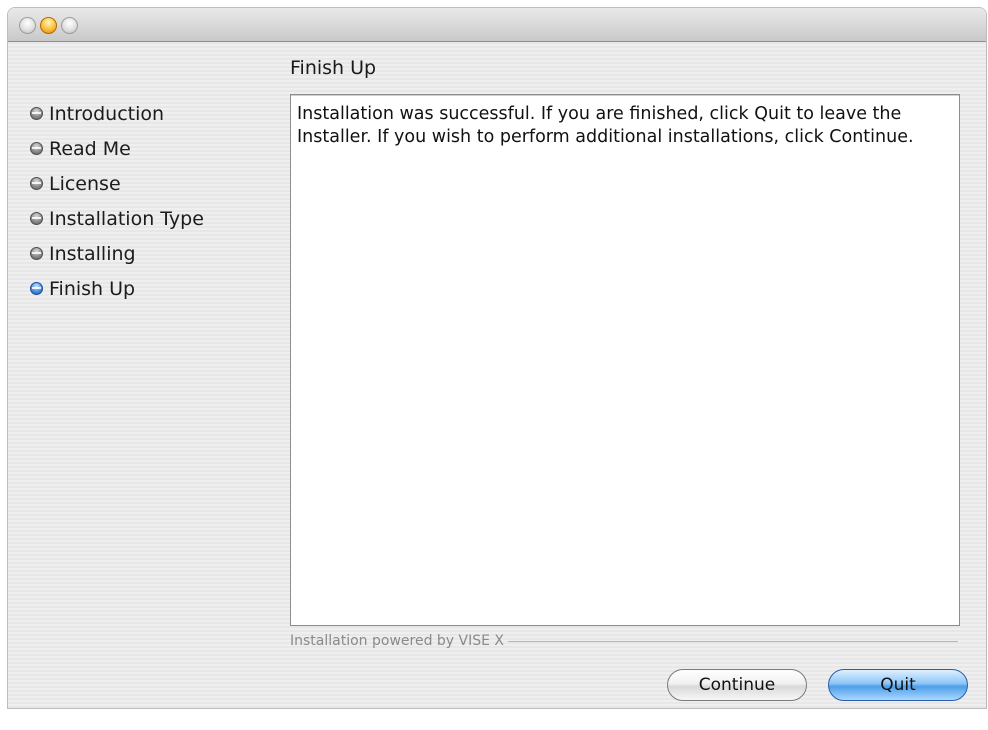 The height and width of the screenshot is (730, 988). I want to click on step-label: Finish Up, so click(92, 288).